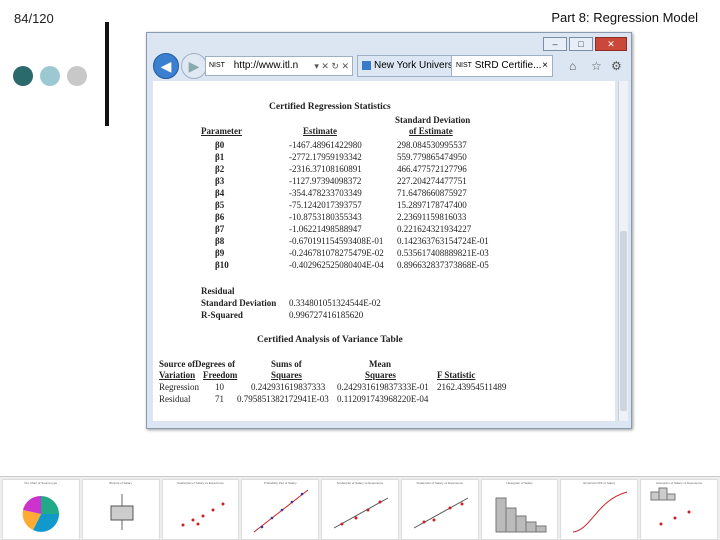 The height and width of the screenshot is (540, 720). I want to click on ecdf-graphic, so click(600, 512).